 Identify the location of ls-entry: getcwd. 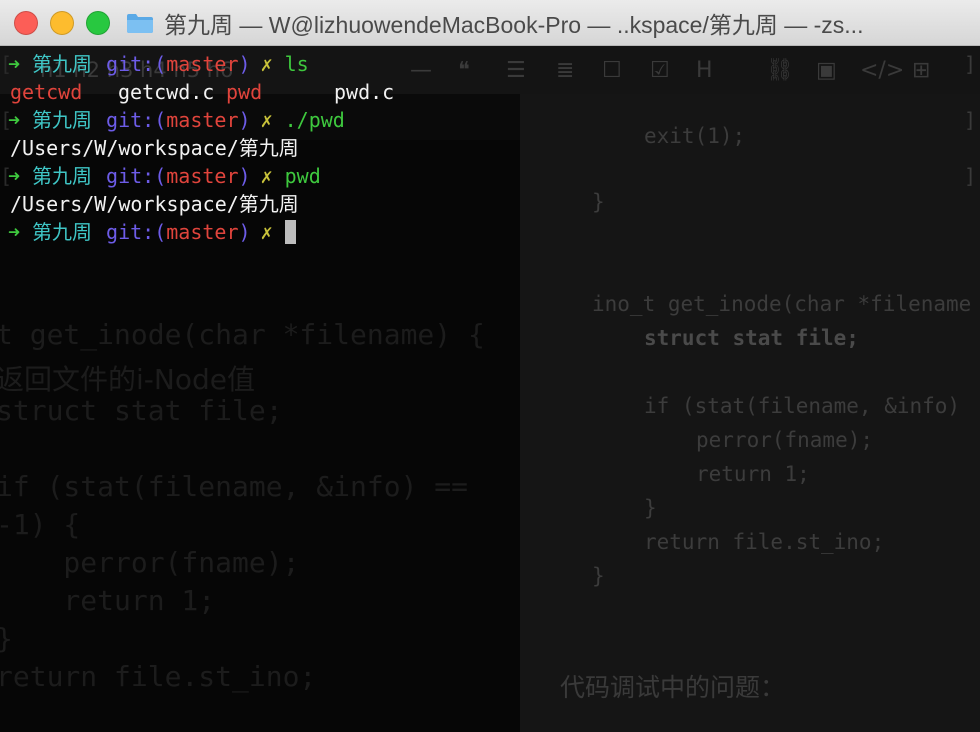
(46, 92).